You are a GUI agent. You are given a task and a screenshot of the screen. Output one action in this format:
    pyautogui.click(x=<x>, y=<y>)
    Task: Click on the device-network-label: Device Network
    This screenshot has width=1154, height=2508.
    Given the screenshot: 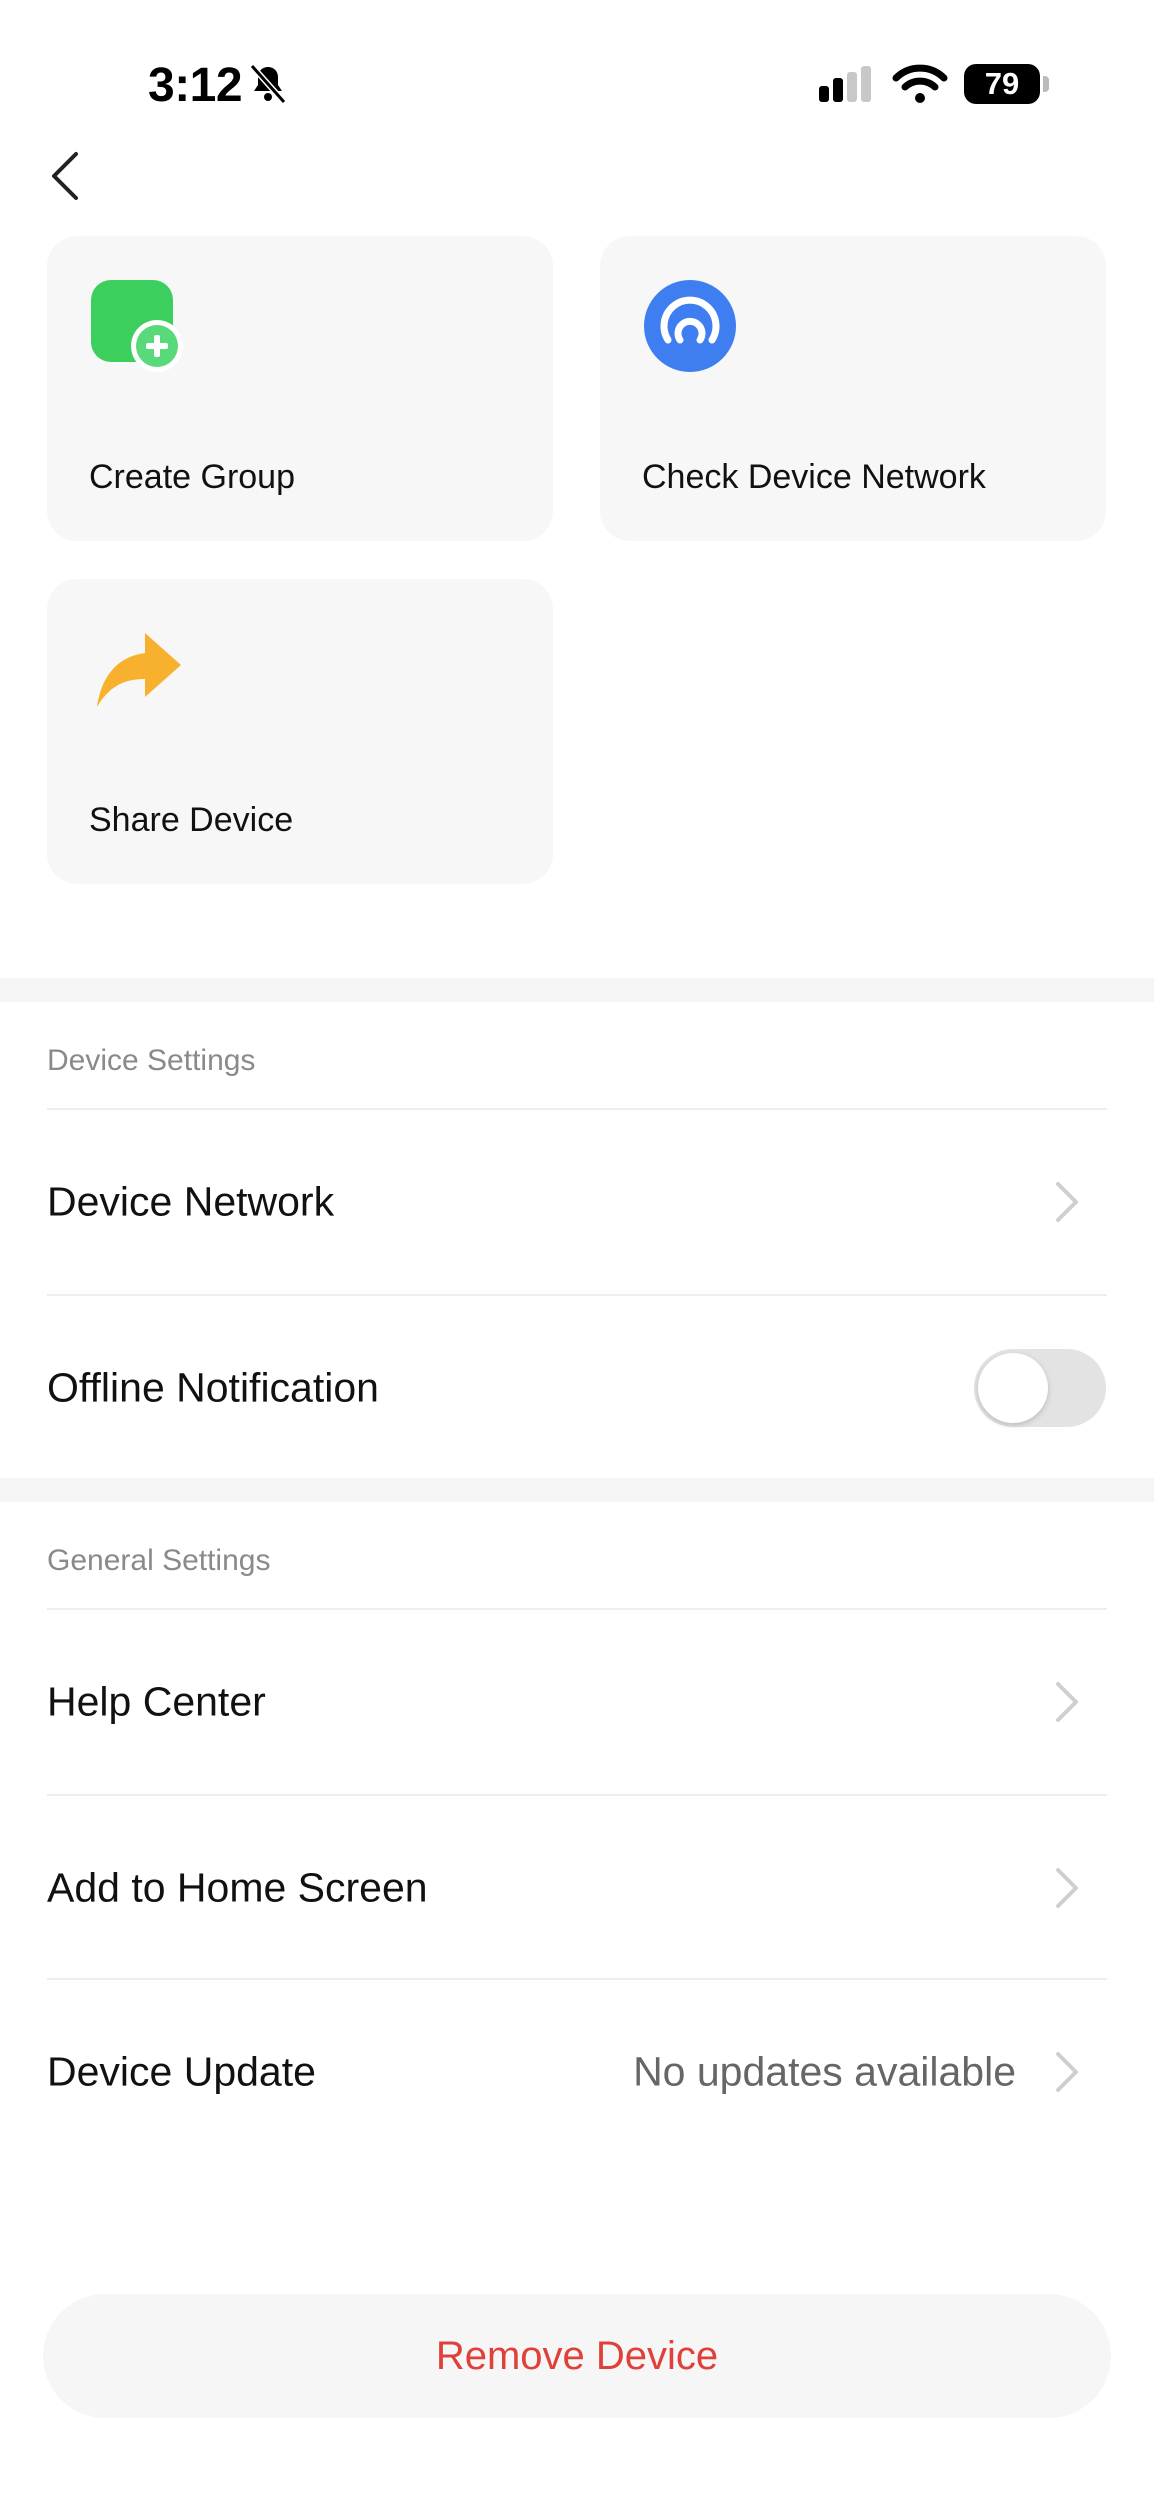 What is the action you would take?
    pyautogui.click(x=191, y=1201)
    